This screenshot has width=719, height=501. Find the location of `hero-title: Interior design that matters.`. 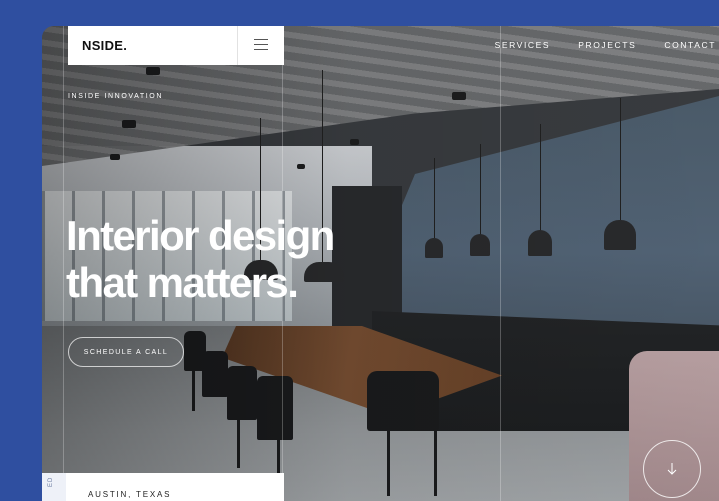

hero-title: Interior design that matters. is located at coordinates (226, 259).